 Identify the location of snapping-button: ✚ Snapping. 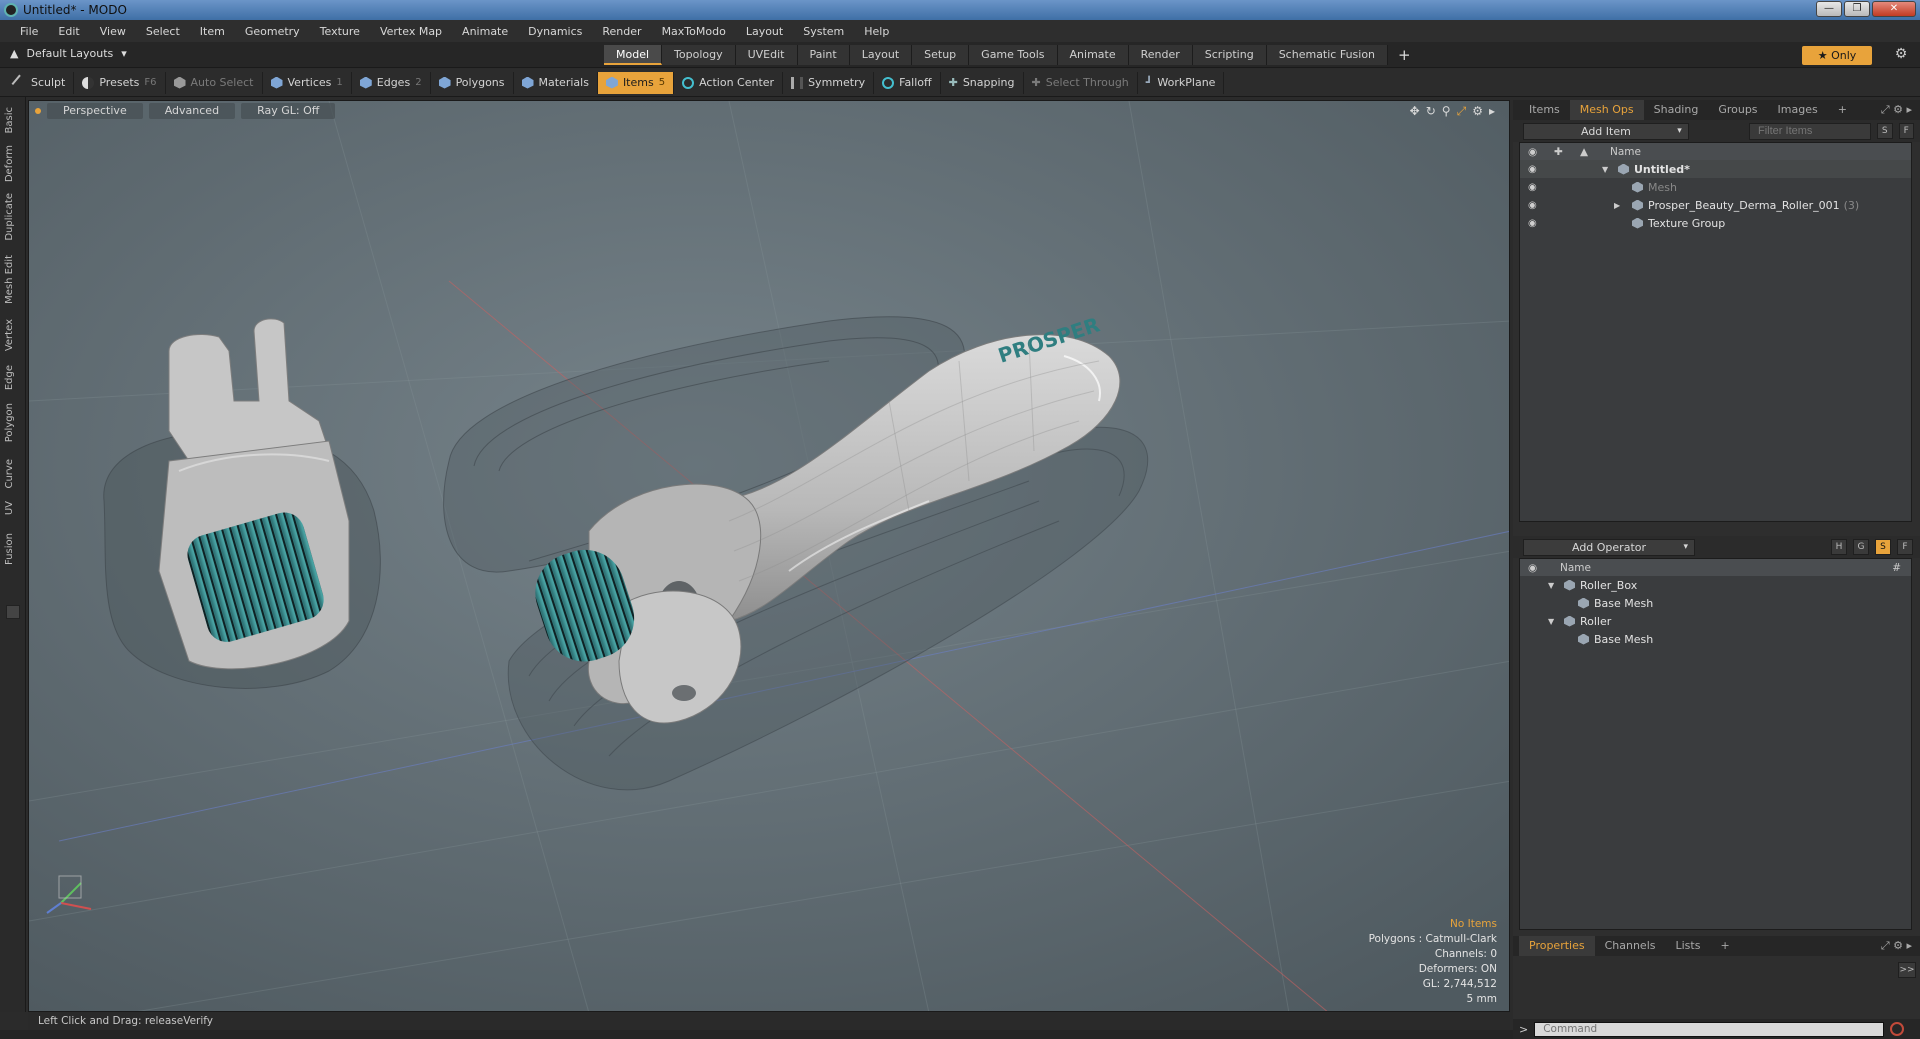
(982, 82).